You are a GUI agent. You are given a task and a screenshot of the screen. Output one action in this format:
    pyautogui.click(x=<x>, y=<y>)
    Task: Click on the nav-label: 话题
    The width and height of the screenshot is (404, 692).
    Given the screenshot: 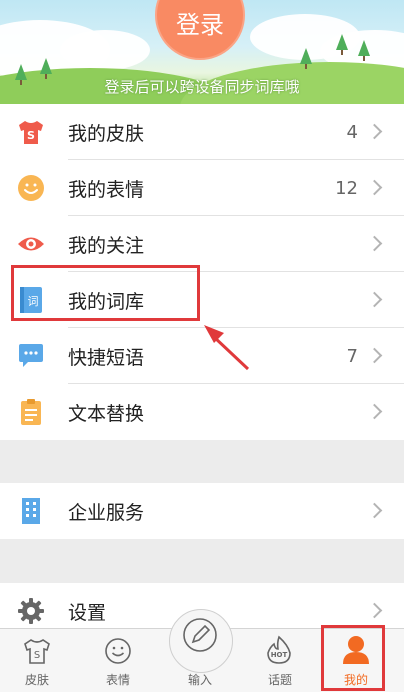 What is the action you would take?
    pyautogui.click(x=279, y=680)
    